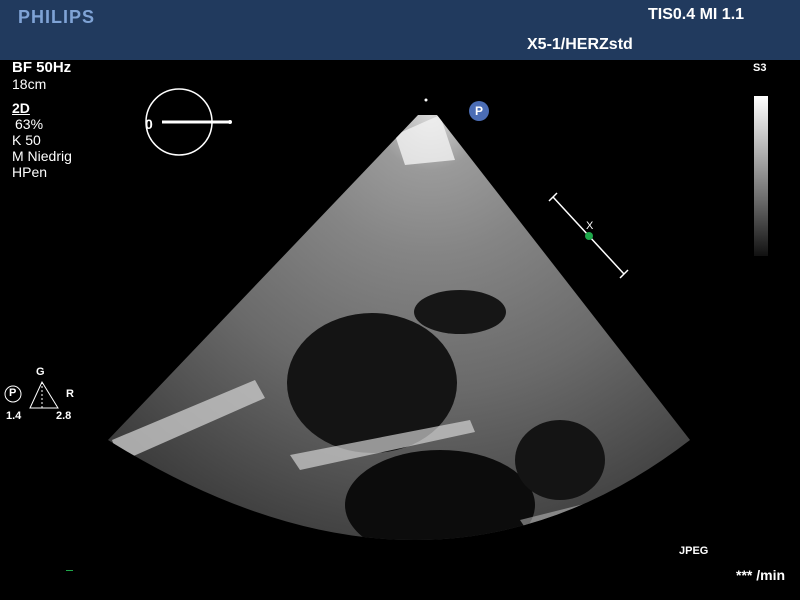 The height and width of the screenshot is (600, 800). I want to click on apex-marker, so click(426, 100).